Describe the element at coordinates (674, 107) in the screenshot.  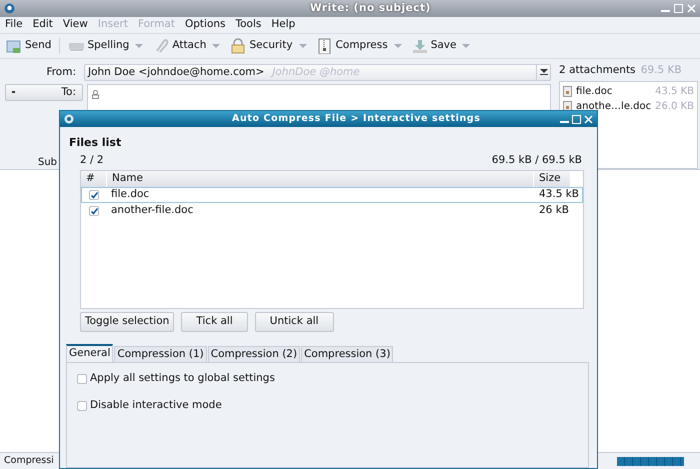
I see `attachment-size: 26.0 KB` at that location.